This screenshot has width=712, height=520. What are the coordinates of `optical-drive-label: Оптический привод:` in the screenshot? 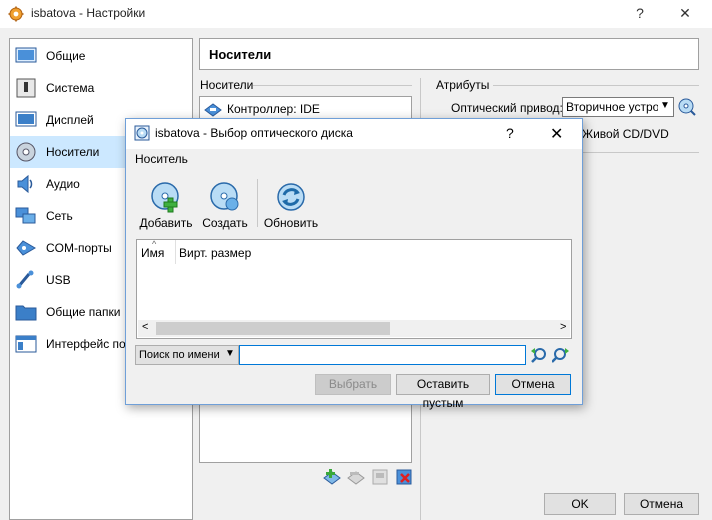 It's located at (507, 108).